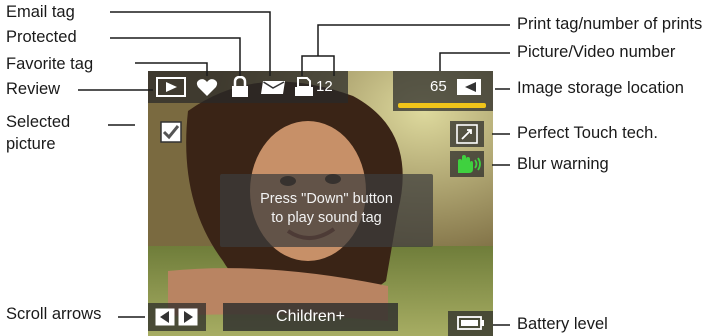  I want to click on callout-picture-video-number: Picture/Video number, so click(596, 52).